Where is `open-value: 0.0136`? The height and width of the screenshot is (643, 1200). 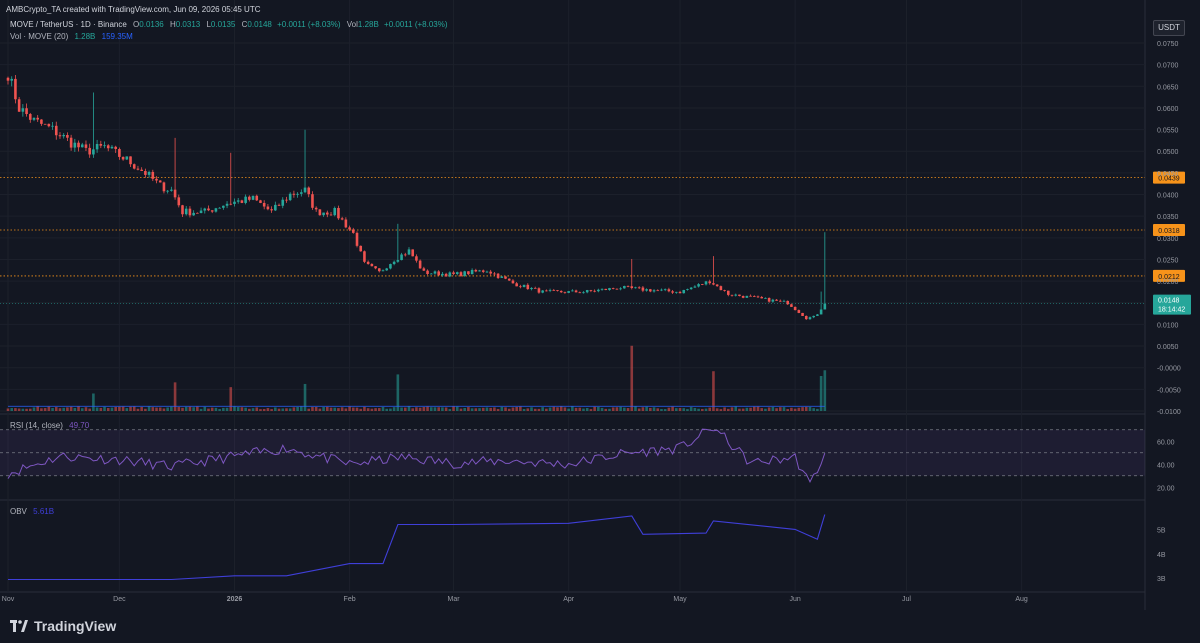 open-value: 0.0136 is located at coordinates (151, 24).